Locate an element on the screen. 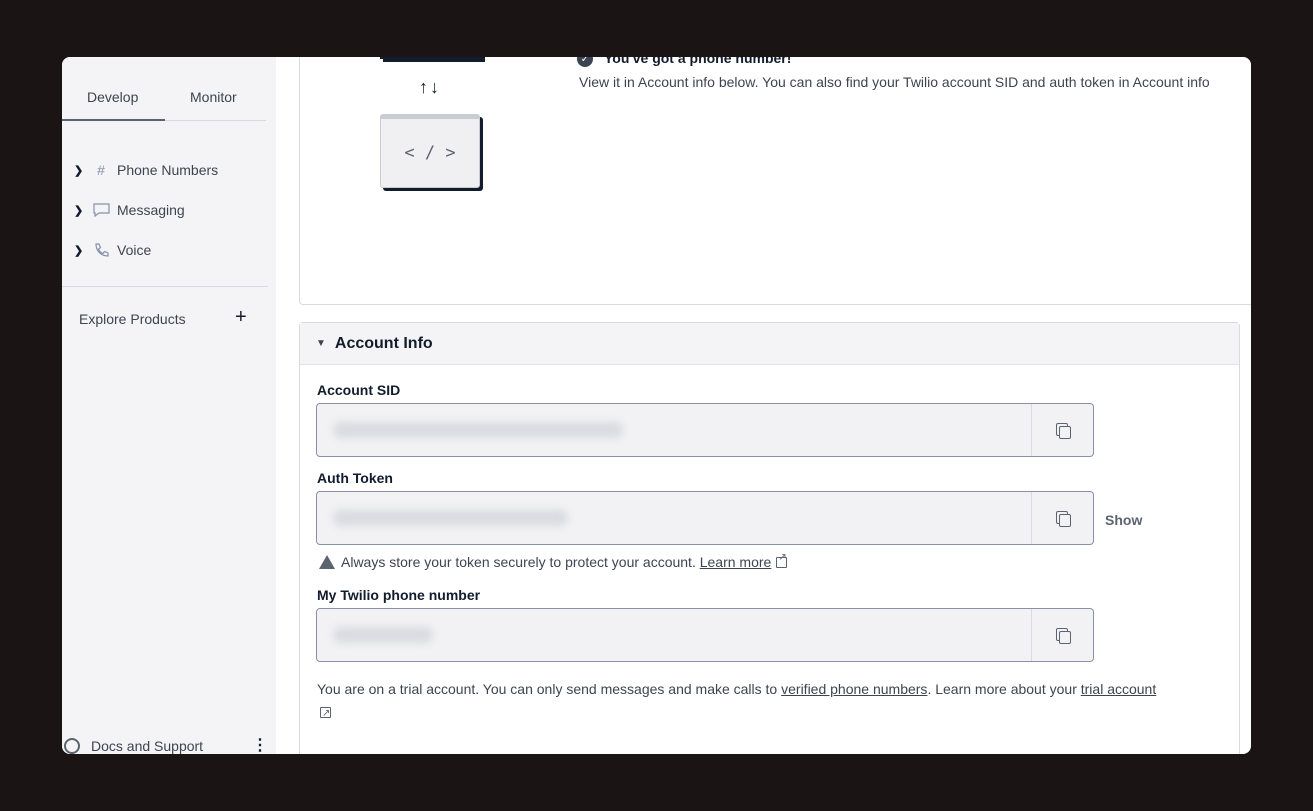  phone-illustration-box is located at coordinates (431, 58).